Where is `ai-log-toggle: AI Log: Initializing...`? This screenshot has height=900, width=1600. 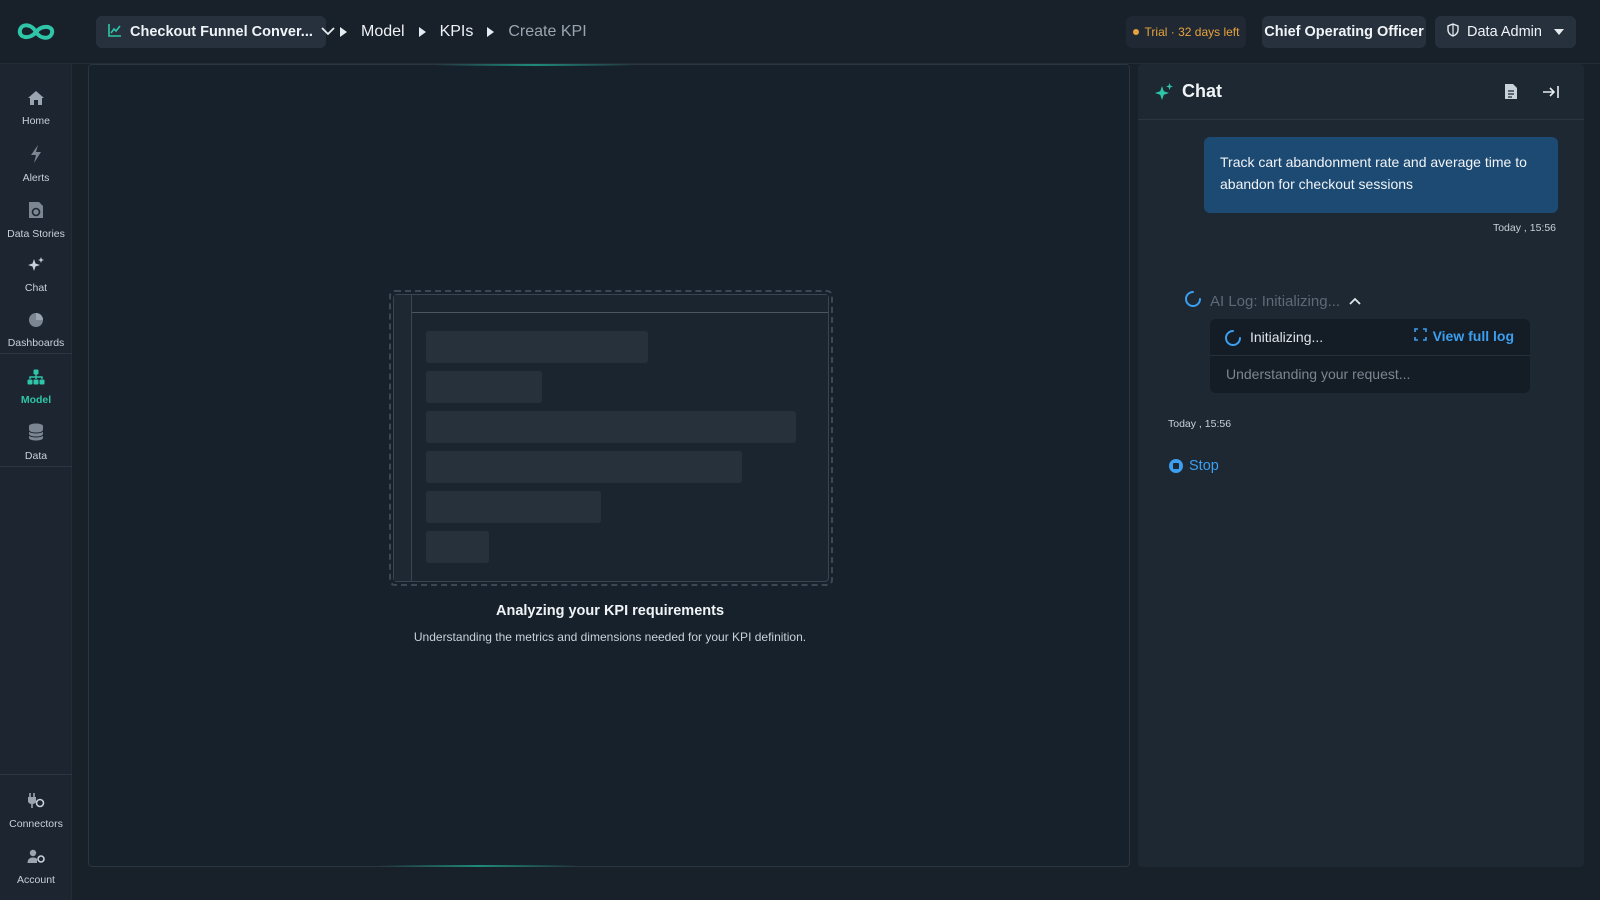
ai-log-toggle: AI Log: Initializing... is located at coordinates (1273, 301).